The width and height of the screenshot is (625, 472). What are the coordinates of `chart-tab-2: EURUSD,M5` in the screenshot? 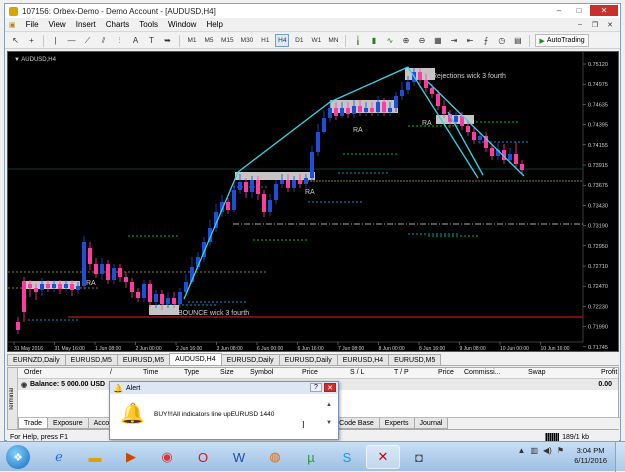 It's located at (143, 359).